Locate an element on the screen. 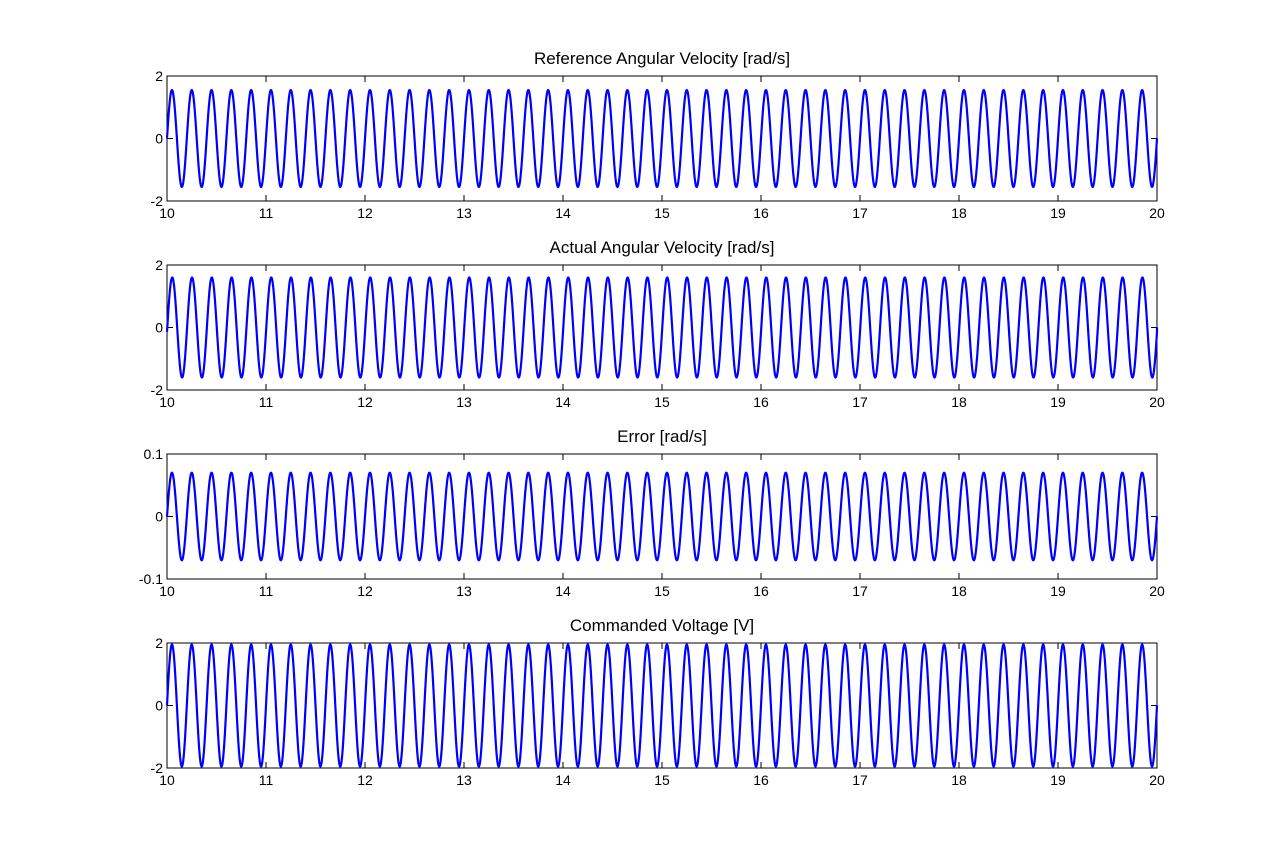  subplot-title: Reference Angular Velocity [rad/s] is located at coordinates (662, 58).